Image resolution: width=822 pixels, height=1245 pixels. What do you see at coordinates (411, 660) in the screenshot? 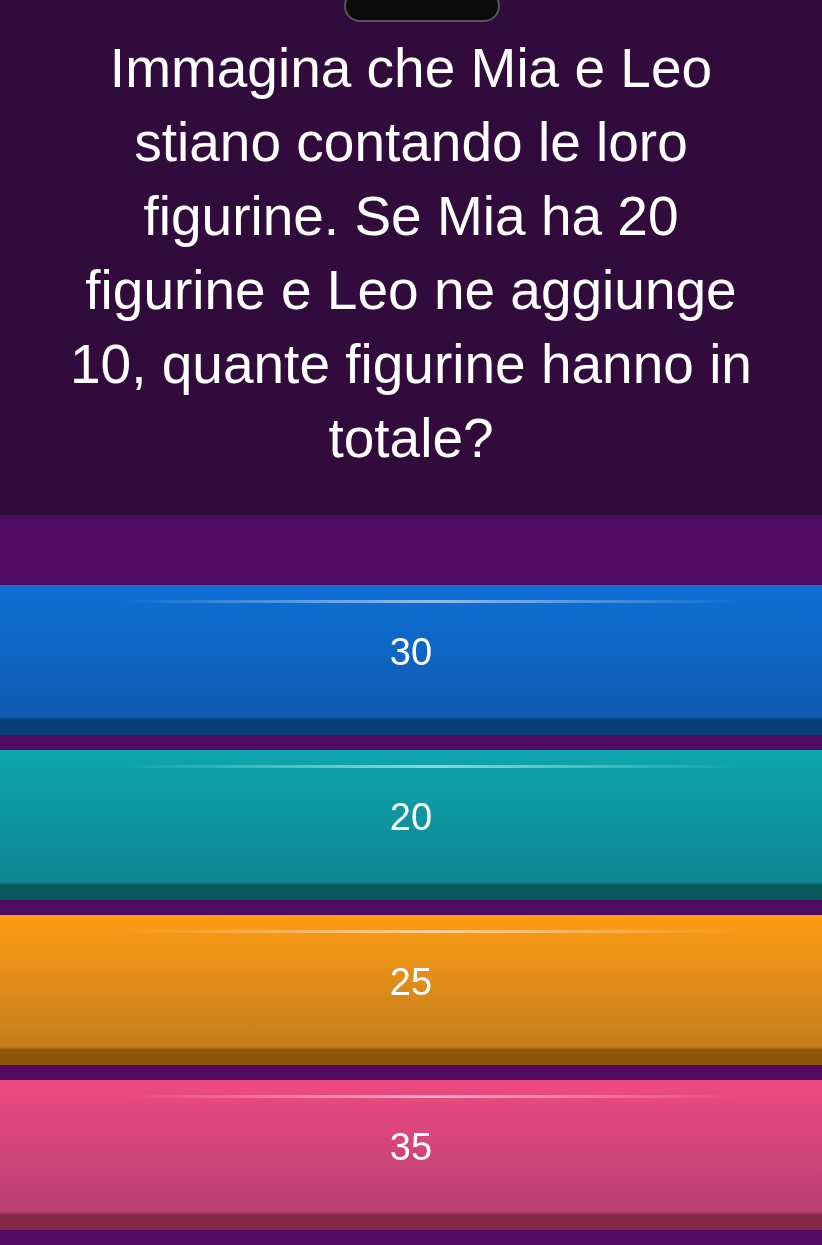
I see `answer-button: 30` at bounding box center [411, 660].